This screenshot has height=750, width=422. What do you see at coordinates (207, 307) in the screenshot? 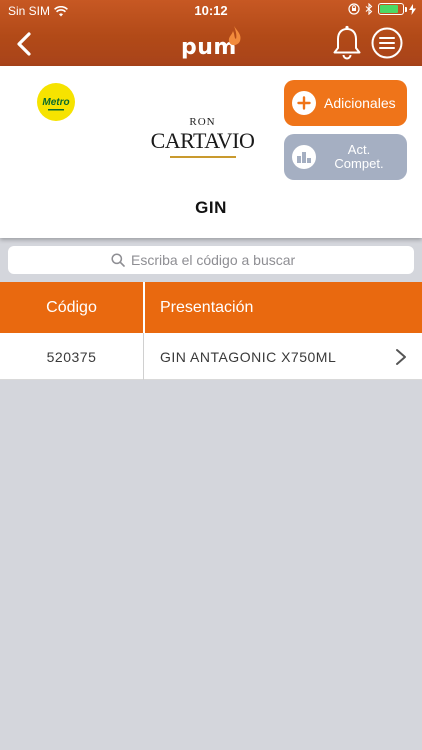
I see `column-header-presentation: Presentación` at bounding box center [207, 307].